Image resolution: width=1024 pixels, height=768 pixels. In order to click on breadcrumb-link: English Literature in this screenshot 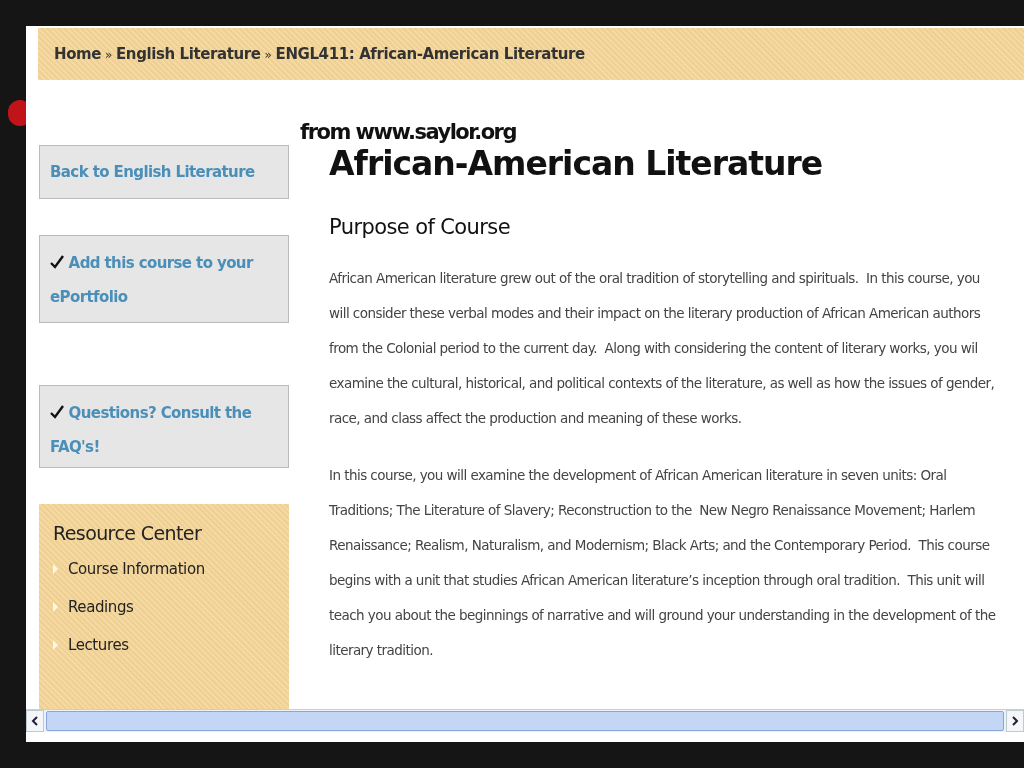, I will do `click(188, 54)`.